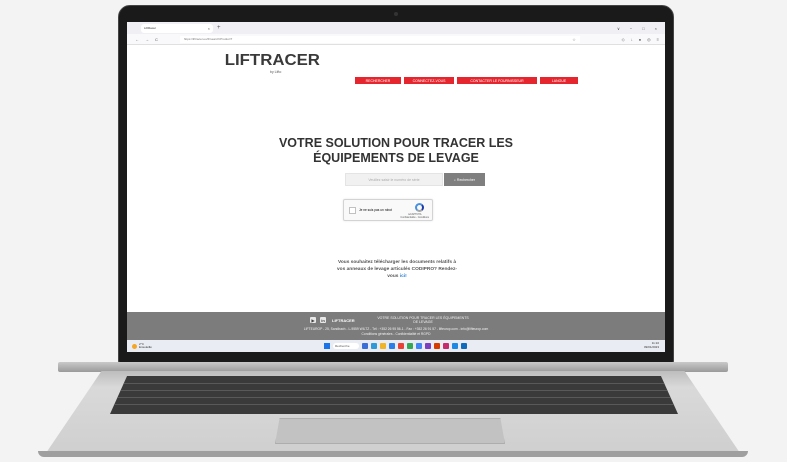  What do you see at coordinates (276, 72) in the screenshot?
I see `logo-subtitle: by Lifto` at bounding box center [276, 72].